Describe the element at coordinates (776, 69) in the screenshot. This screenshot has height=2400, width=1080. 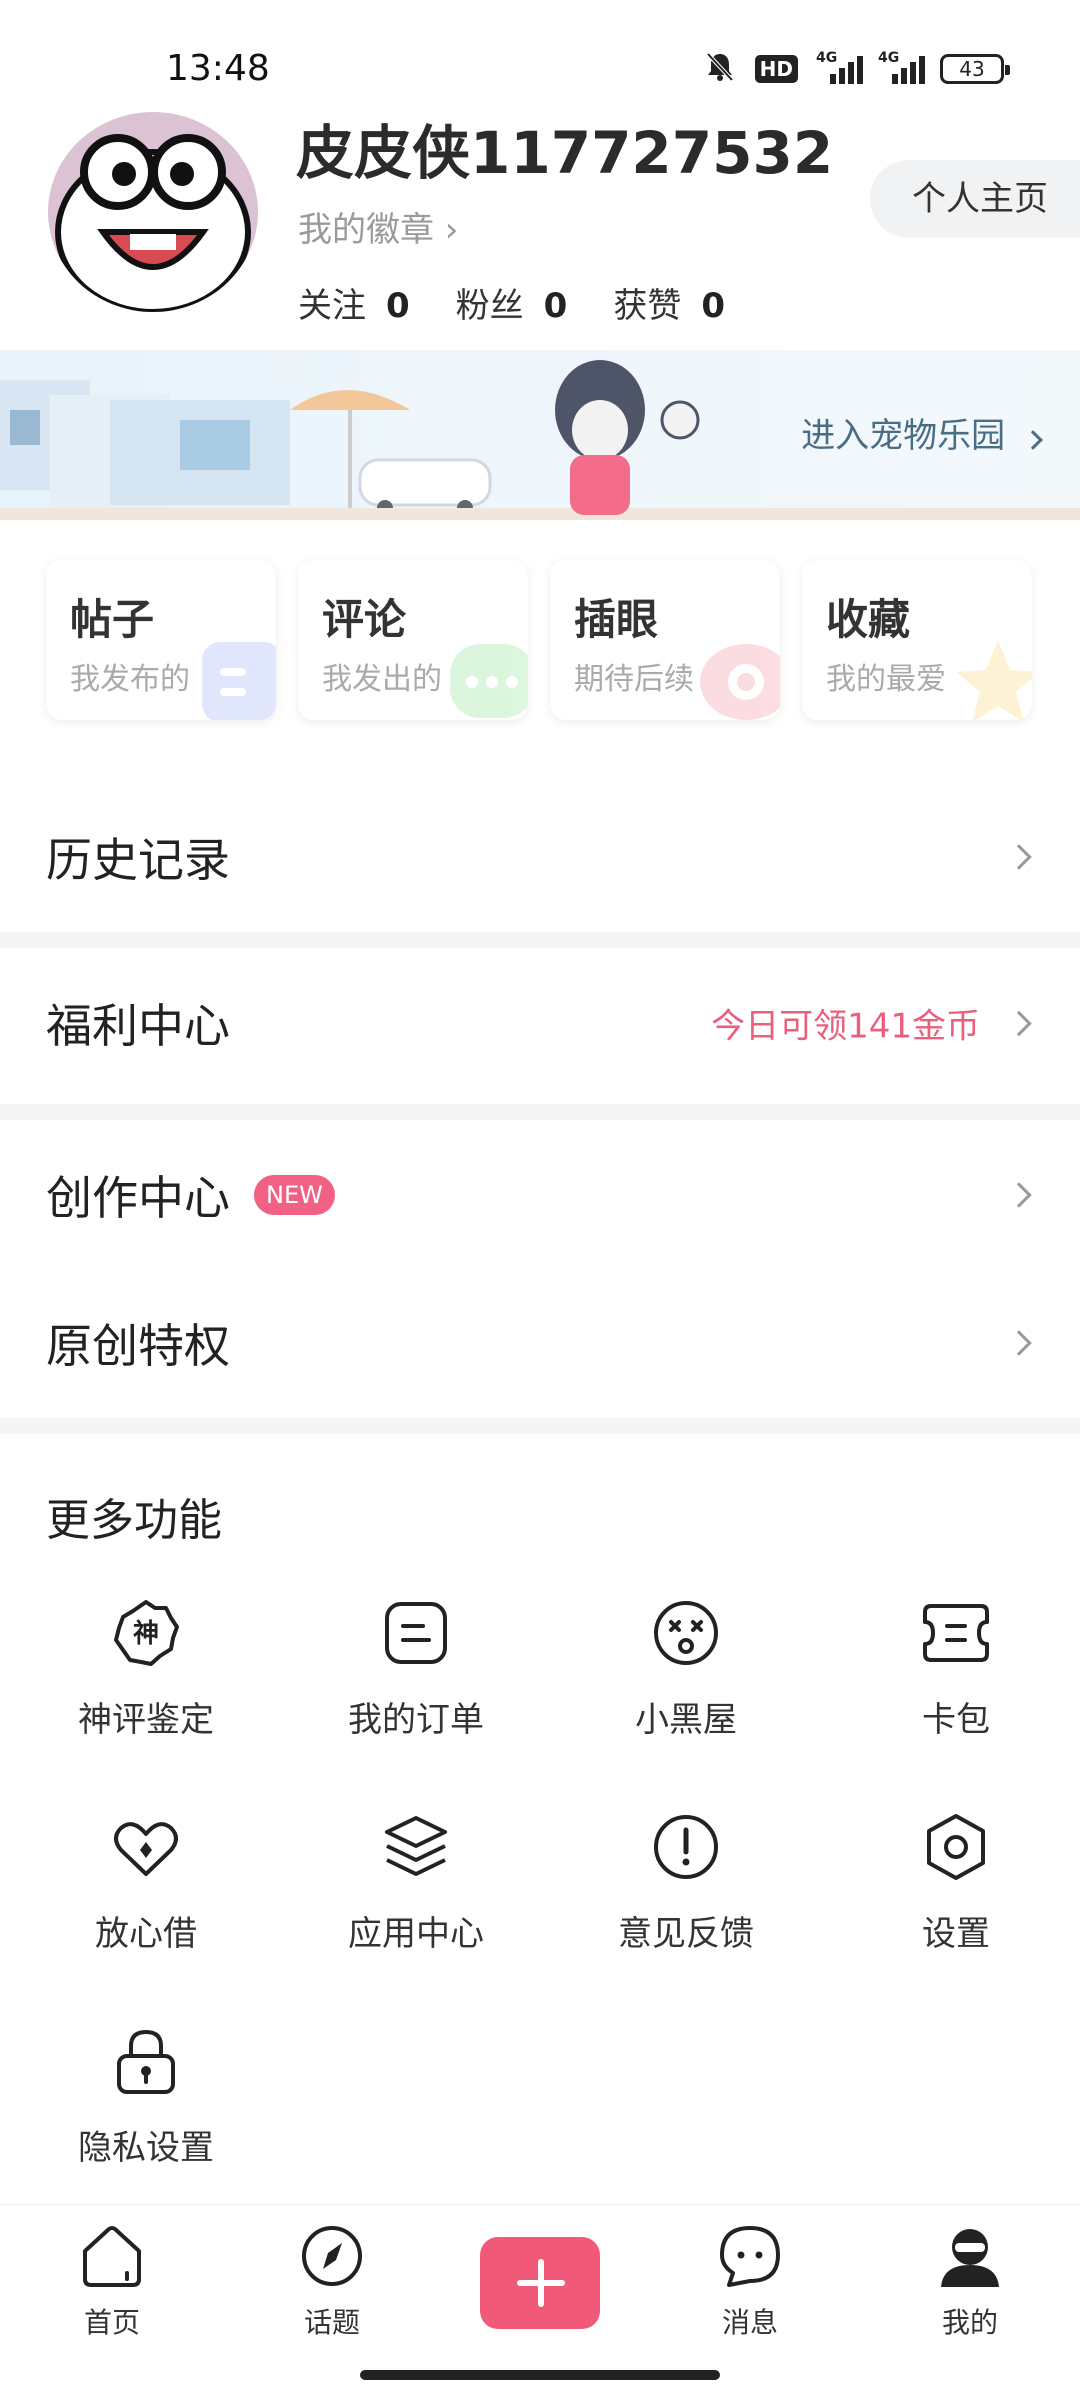
I see `hd-icon: HD` at that location.